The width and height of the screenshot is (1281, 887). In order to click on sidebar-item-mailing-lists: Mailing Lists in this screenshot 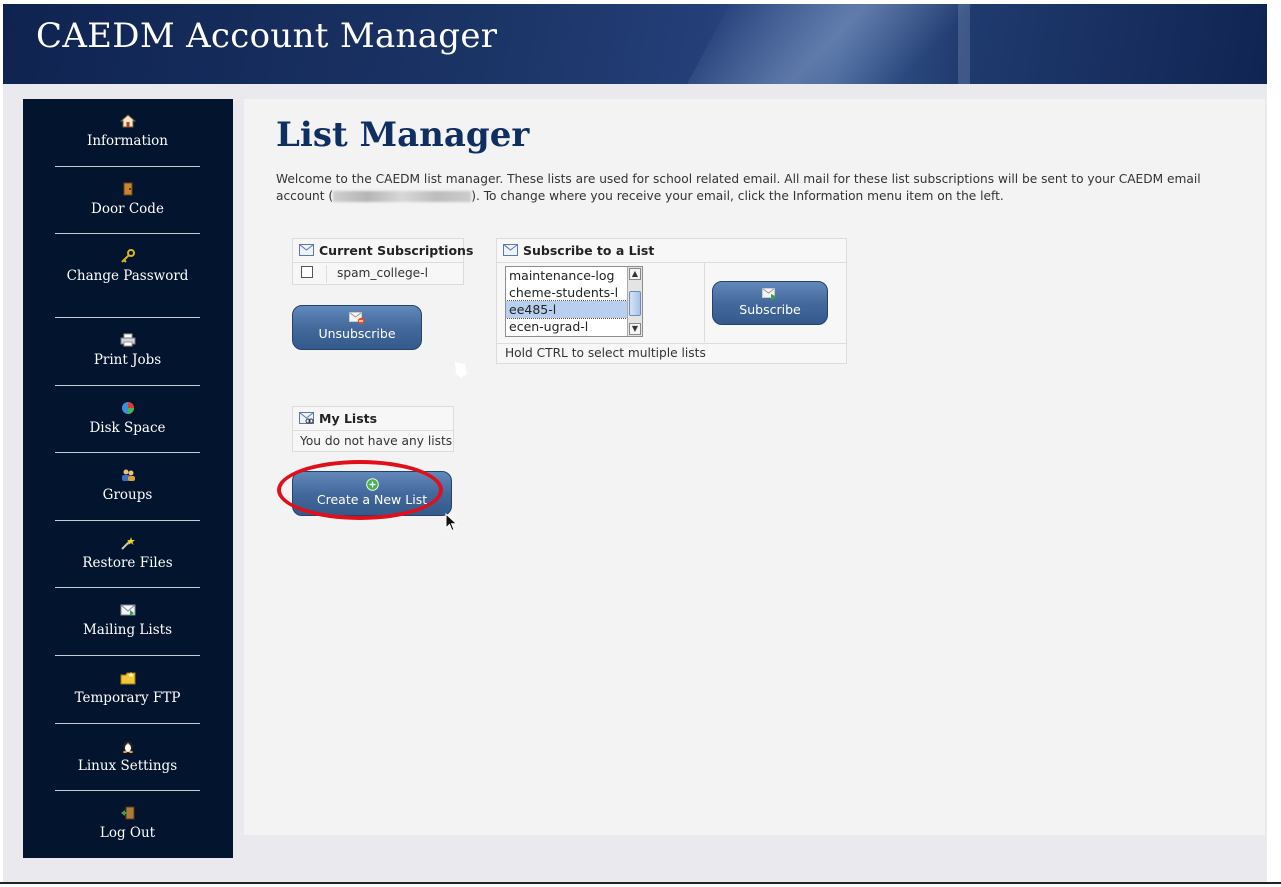, I will do `click(127, 621)`.